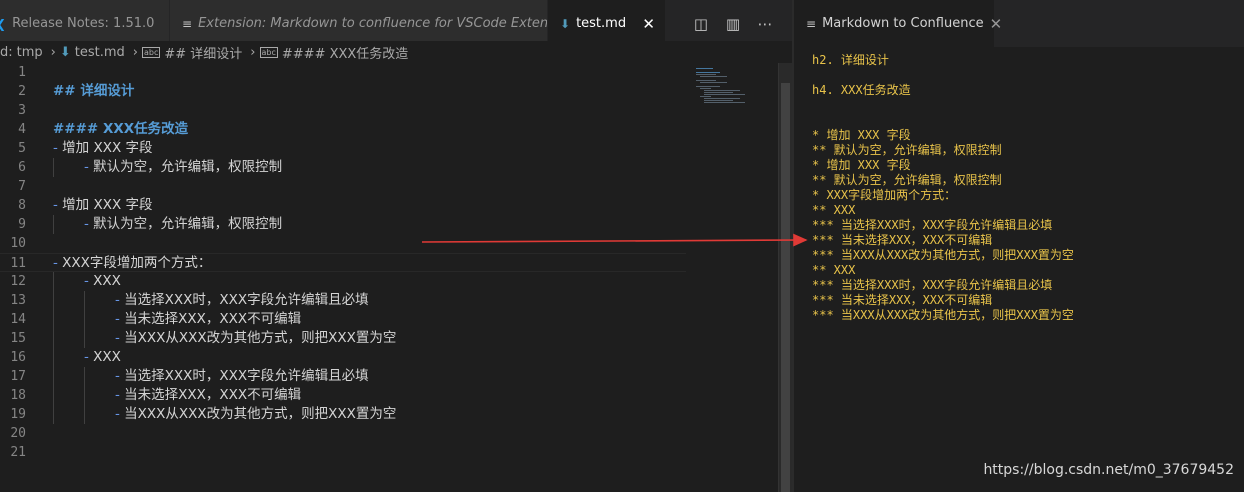 Image resolution: width=1244 pixels, height=492 pixels. Describe the element at coordinates (1108, 470) in the screenshot. I see `watermark: https://blog.csdn.net/m0_37679452` at that location.